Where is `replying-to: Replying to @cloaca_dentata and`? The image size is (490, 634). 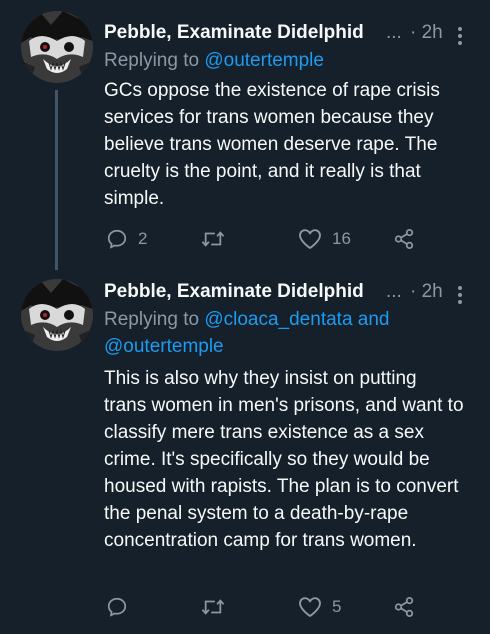
replying-to: Replying to @cloaca_dentata and is located at coordinates (247, 319).